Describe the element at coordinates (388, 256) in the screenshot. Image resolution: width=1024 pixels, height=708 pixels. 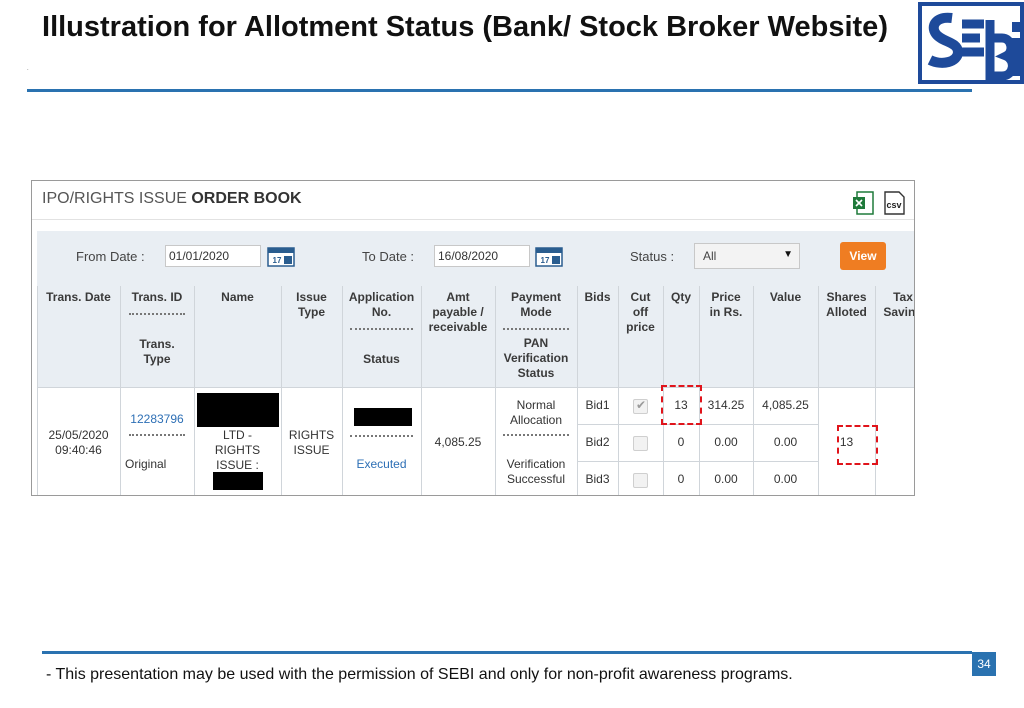
I see `to-date-label: To Date :` at that location.